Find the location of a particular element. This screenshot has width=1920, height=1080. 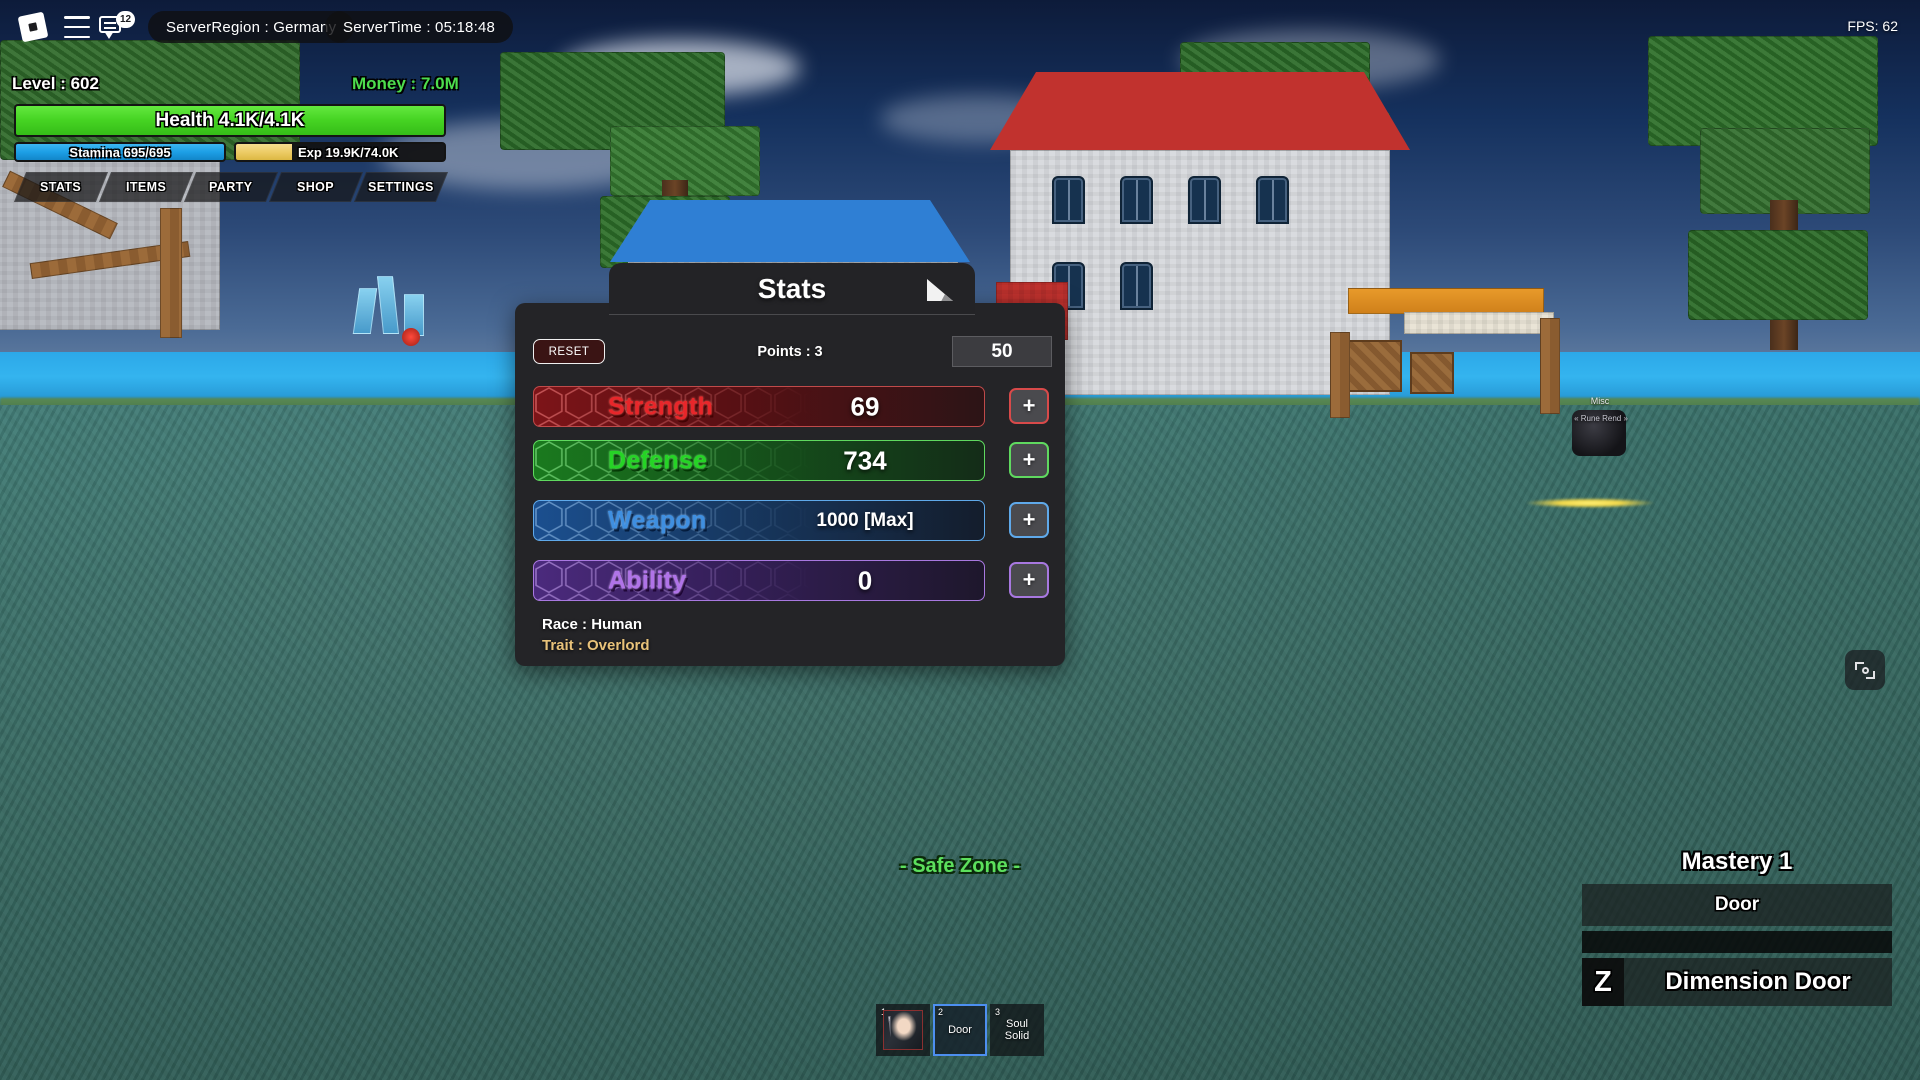

stat-name-defense: Defense is located at coordinates (658, 460).